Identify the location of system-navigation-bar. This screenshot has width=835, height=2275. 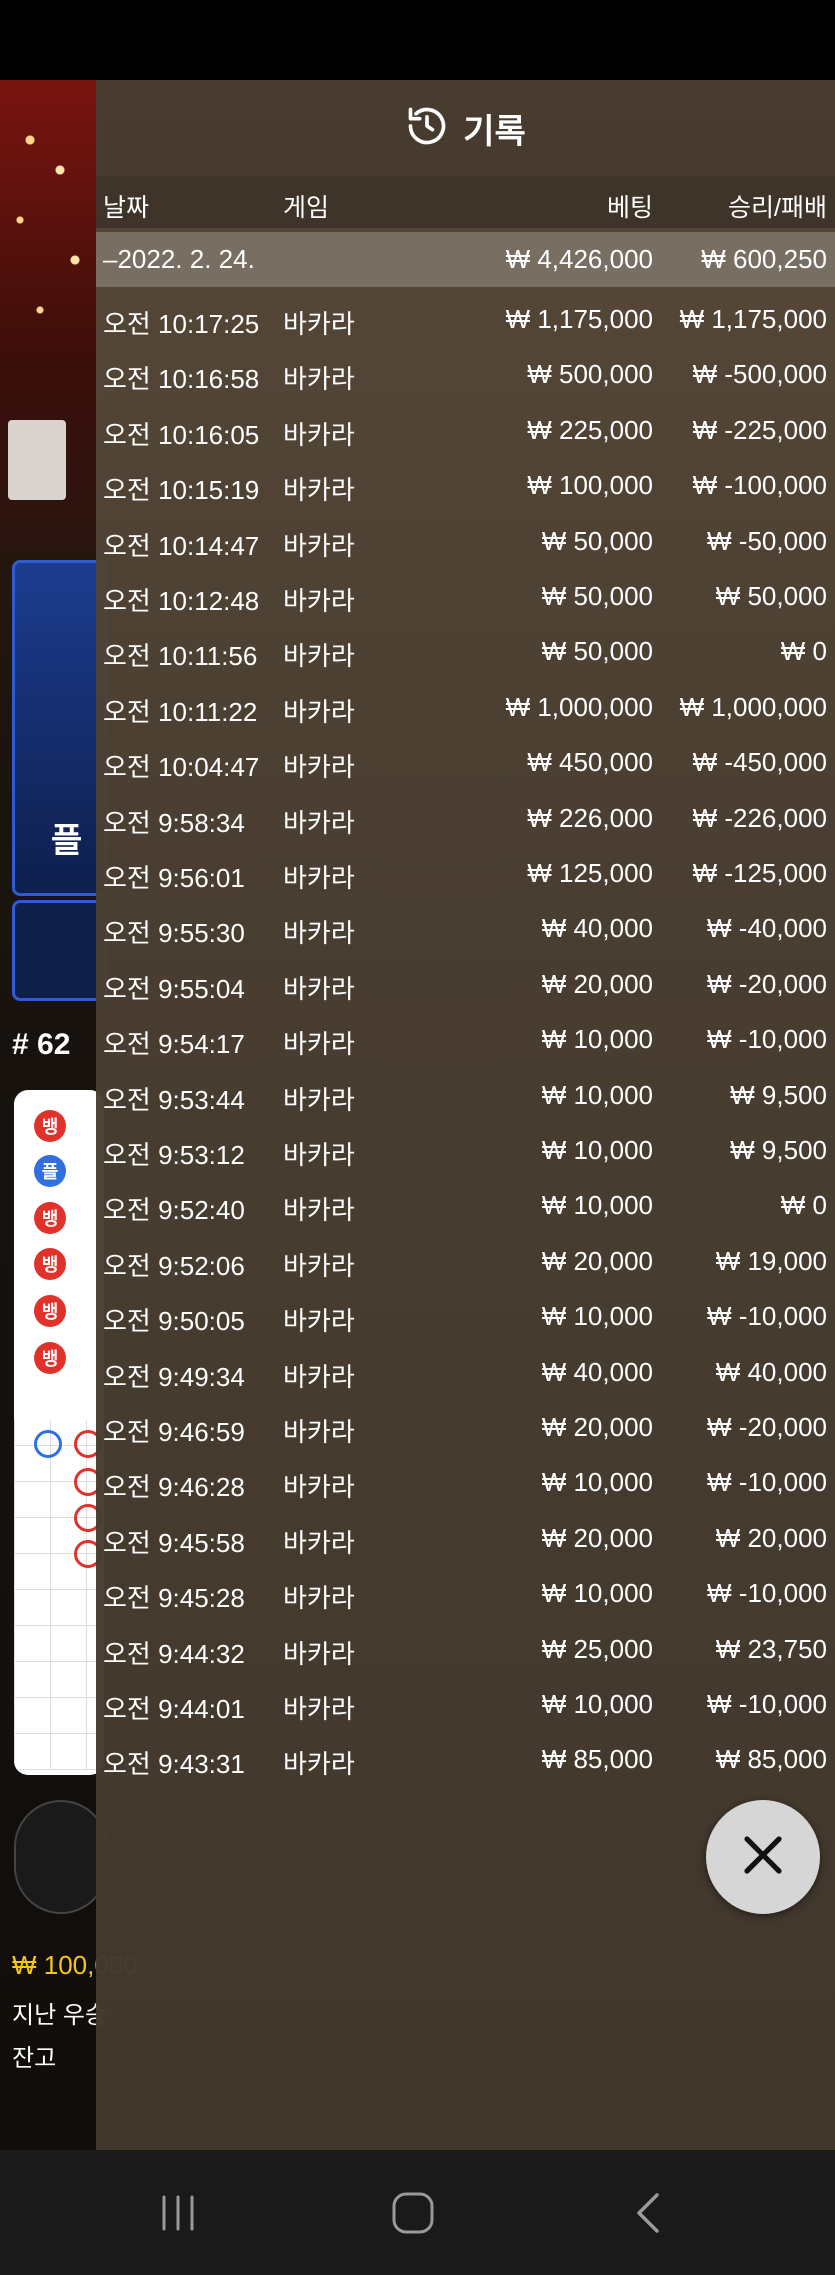
(417, 2212).